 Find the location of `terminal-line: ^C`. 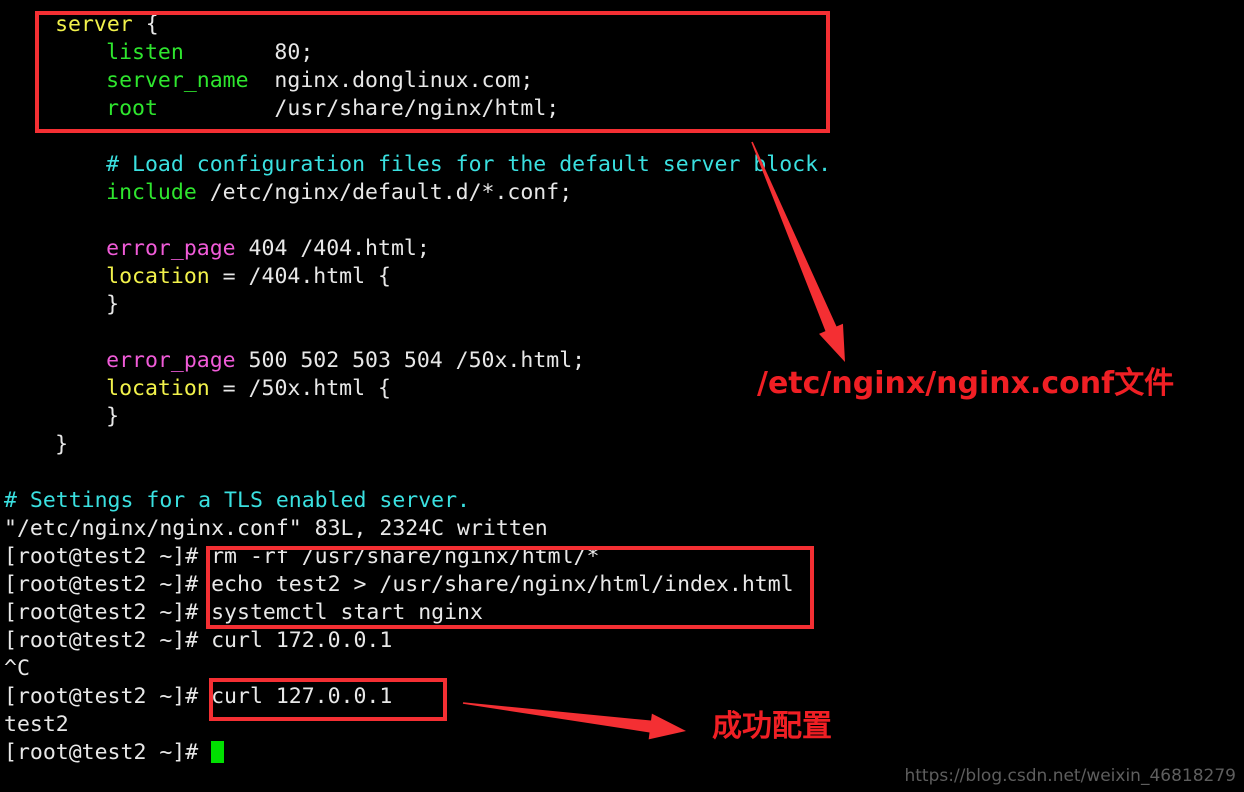

terminal-line: ^C is located at coordinates (17, 669).